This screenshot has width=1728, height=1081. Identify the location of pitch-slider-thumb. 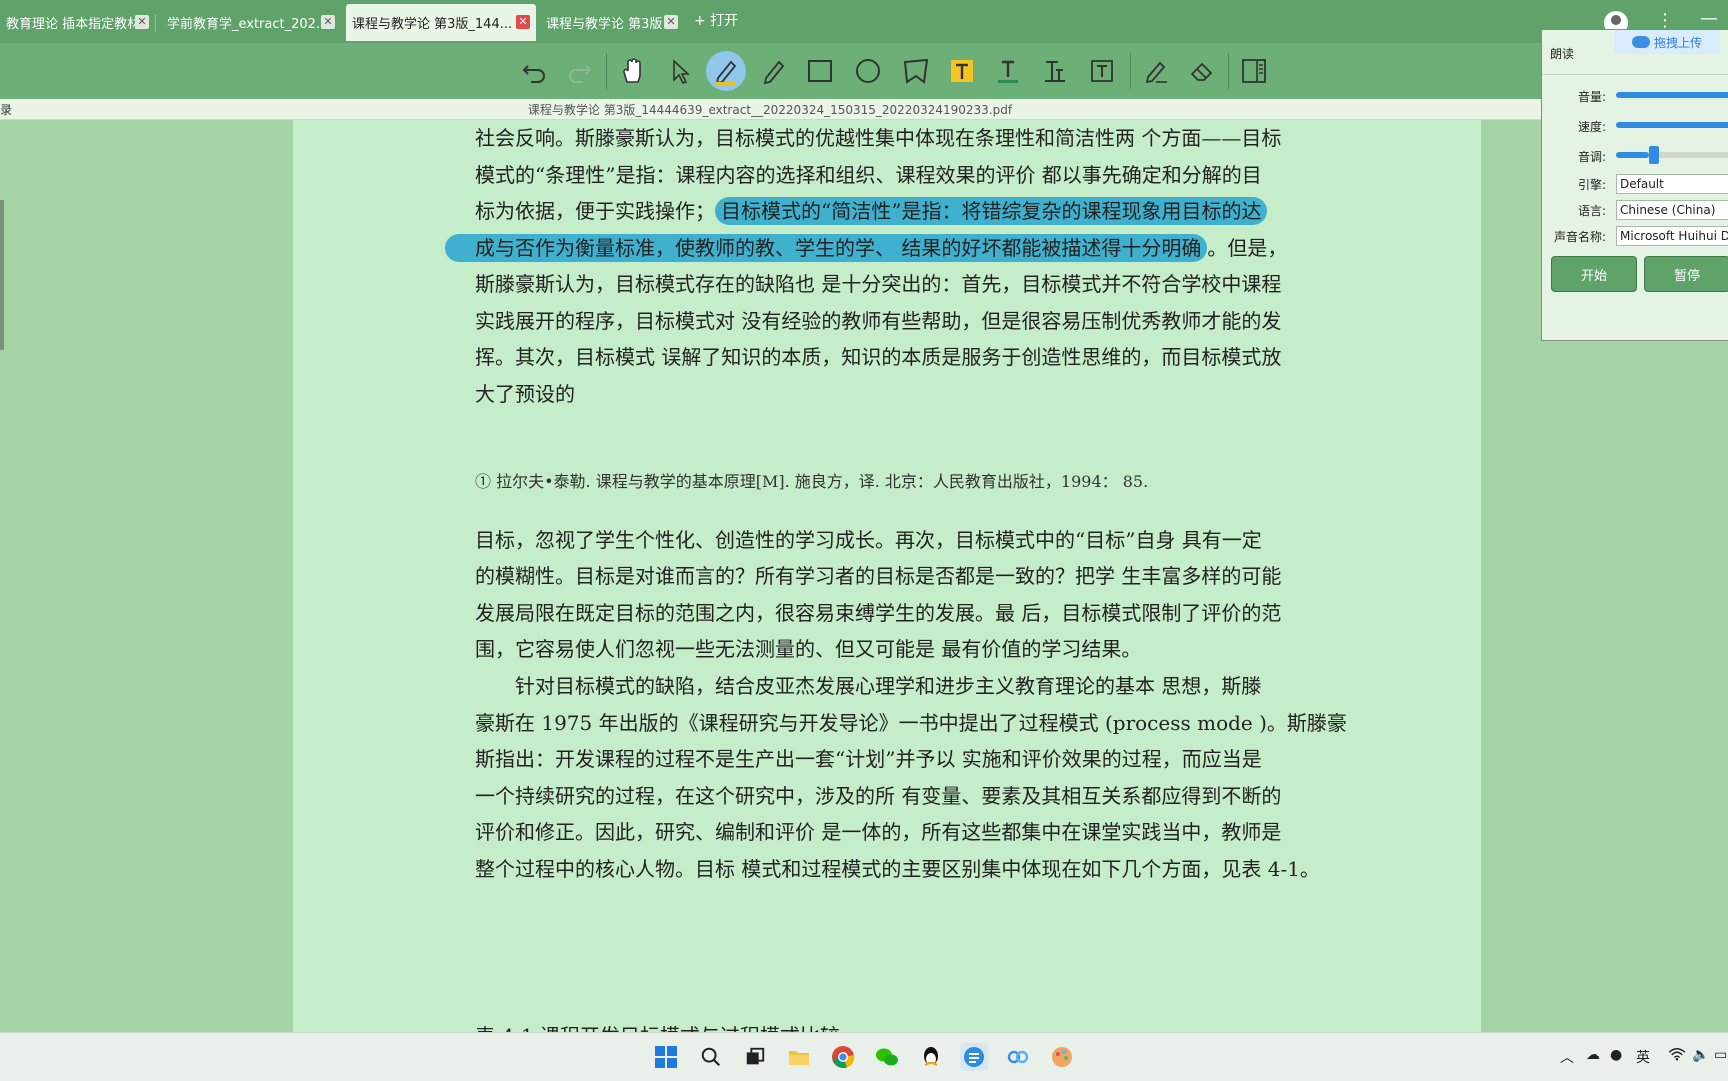
(1654, 155).